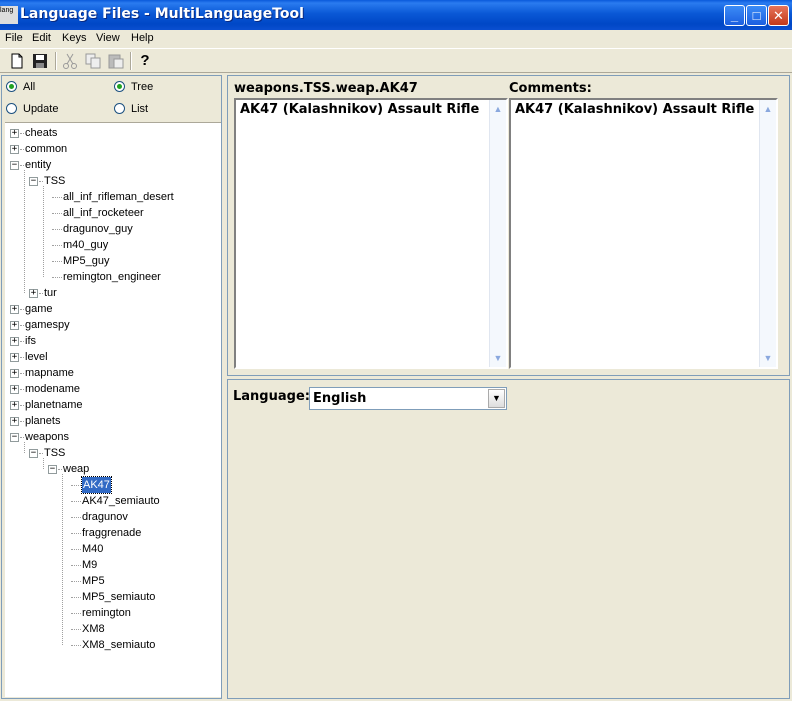  Describe the element at coordinates (110, 437) in the screenshot. I see `tree-node: − weapons` at that location.